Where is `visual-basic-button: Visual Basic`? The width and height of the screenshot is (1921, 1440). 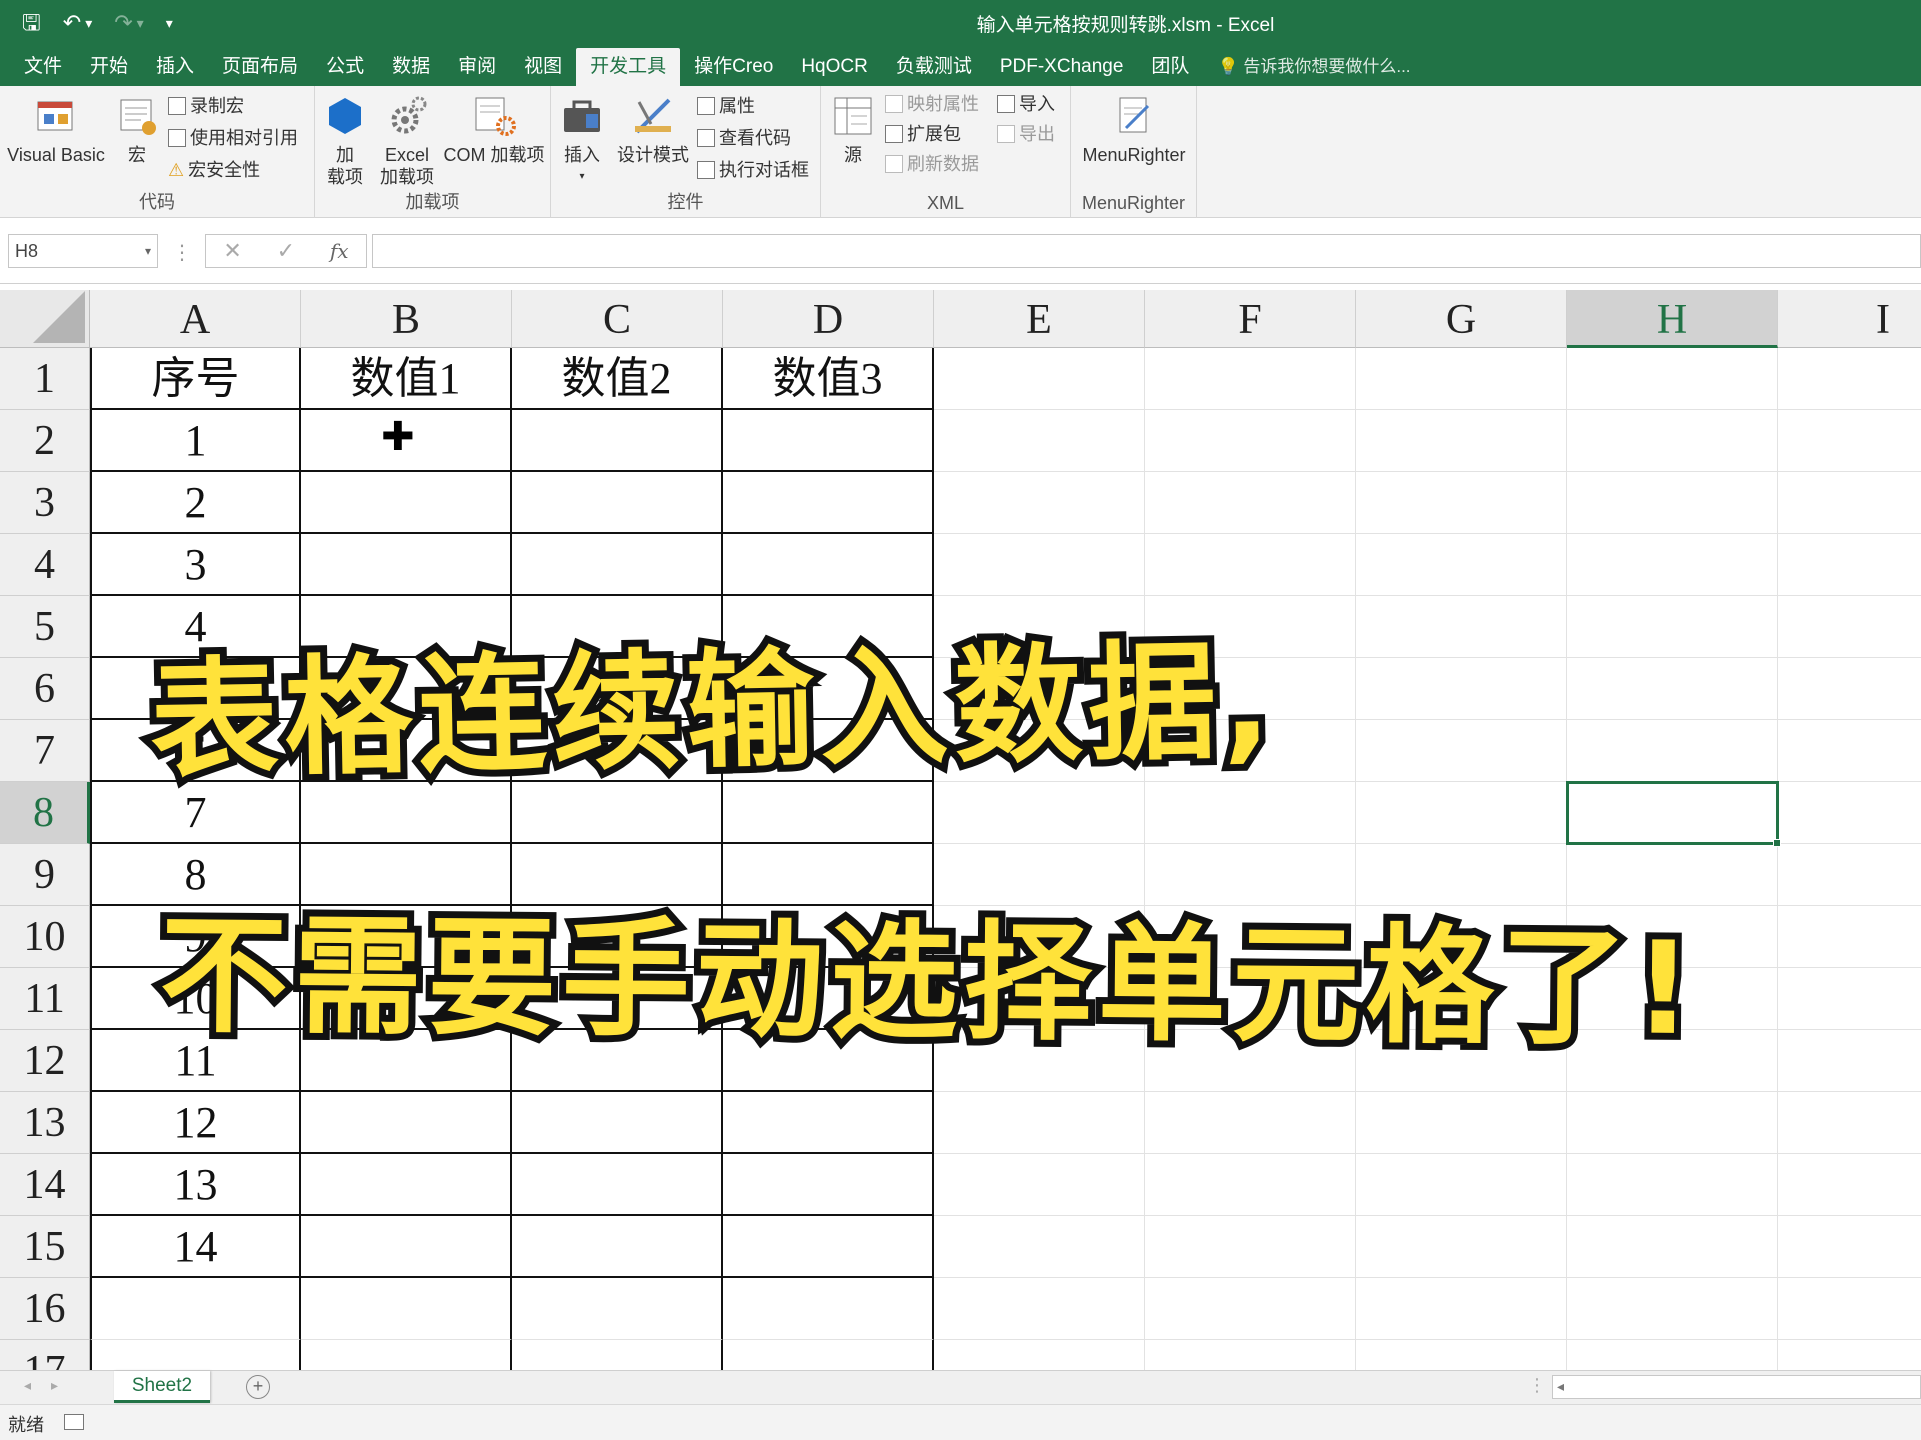
visual-basic-button: Visual Basic is located at coordinates (56, 130).